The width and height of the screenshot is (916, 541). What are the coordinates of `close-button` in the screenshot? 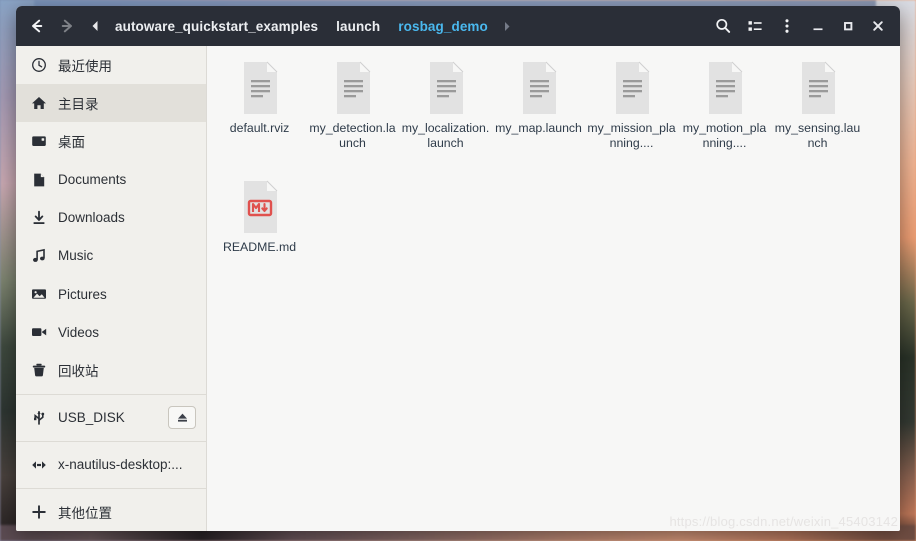 It's located at (878, 26).